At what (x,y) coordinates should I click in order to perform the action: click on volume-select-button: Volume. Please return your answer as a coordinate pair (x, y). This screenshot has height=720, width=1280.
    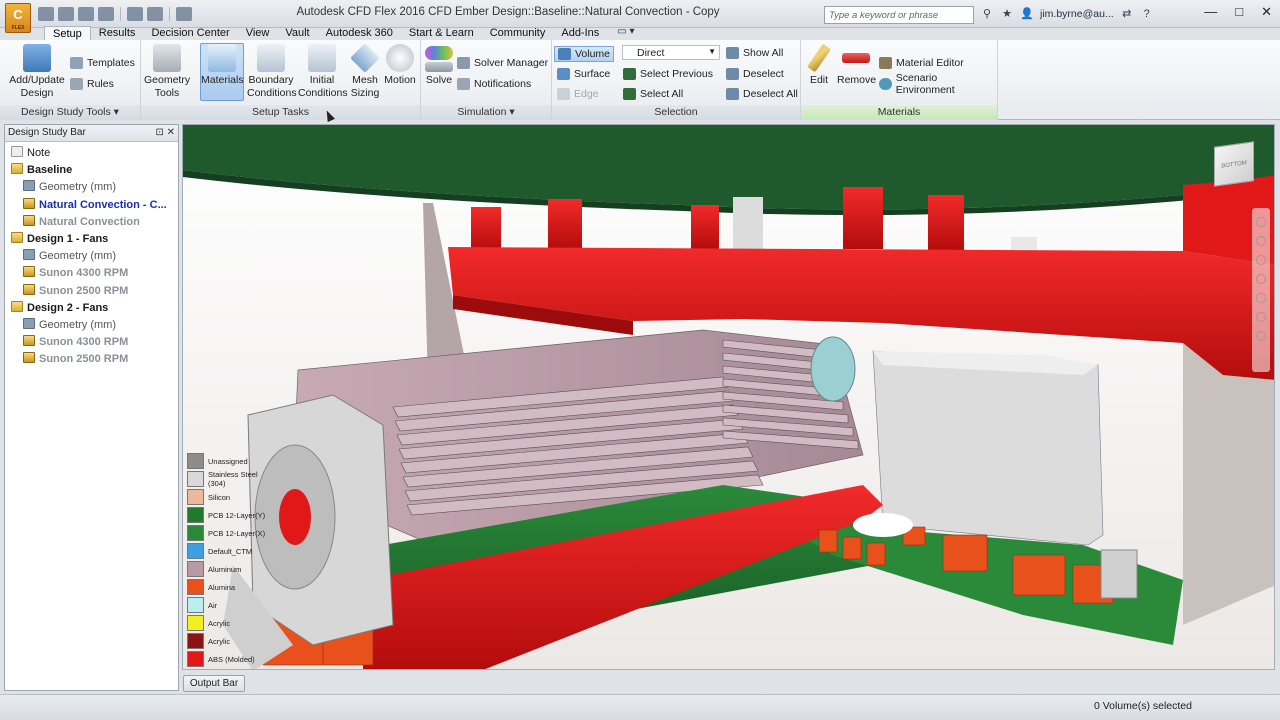
    Looking at the image, I should click on (584, 54).